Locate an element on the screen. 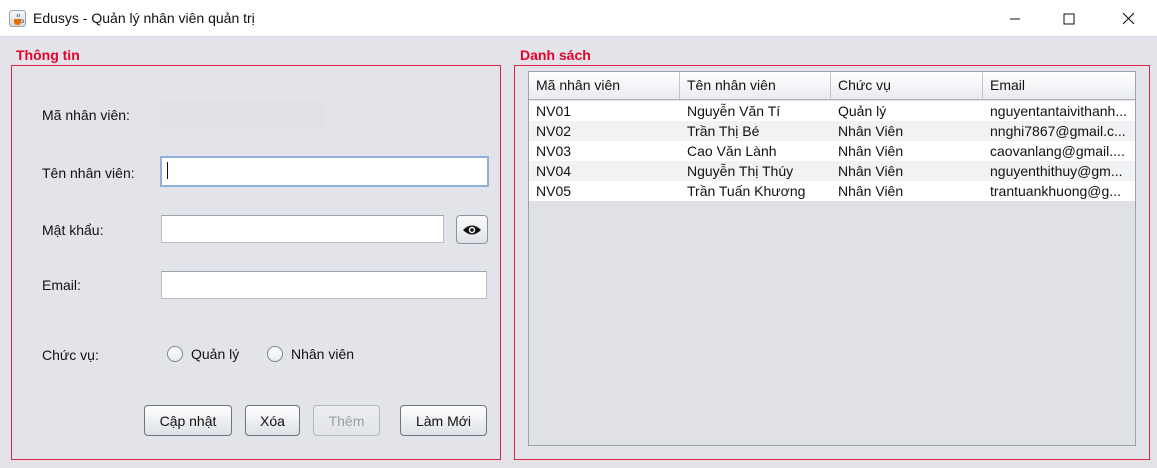 The image size is (1157, 468). table-header: Mã nhân viên Tên nhân viên Chức vụ Email is located at coordinates (832, 86).